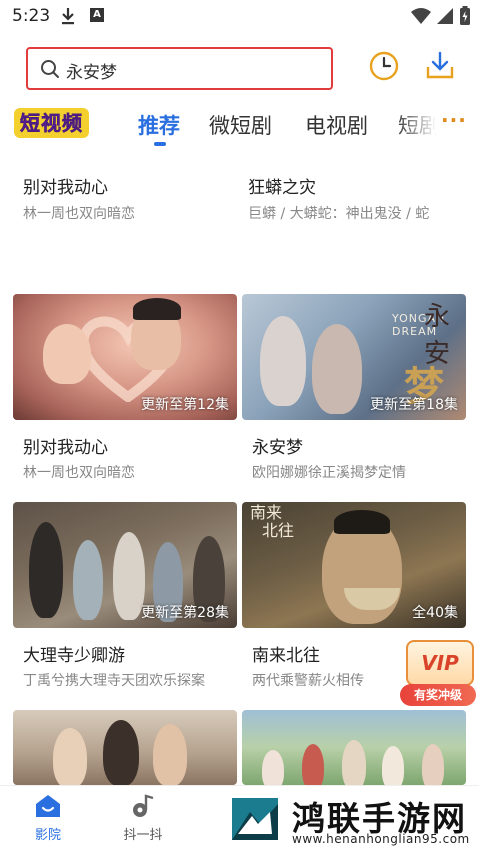 The height and width of the screenshot is (854, 479). I want to click on search-input-value: 永安梦, so click(91, 73).